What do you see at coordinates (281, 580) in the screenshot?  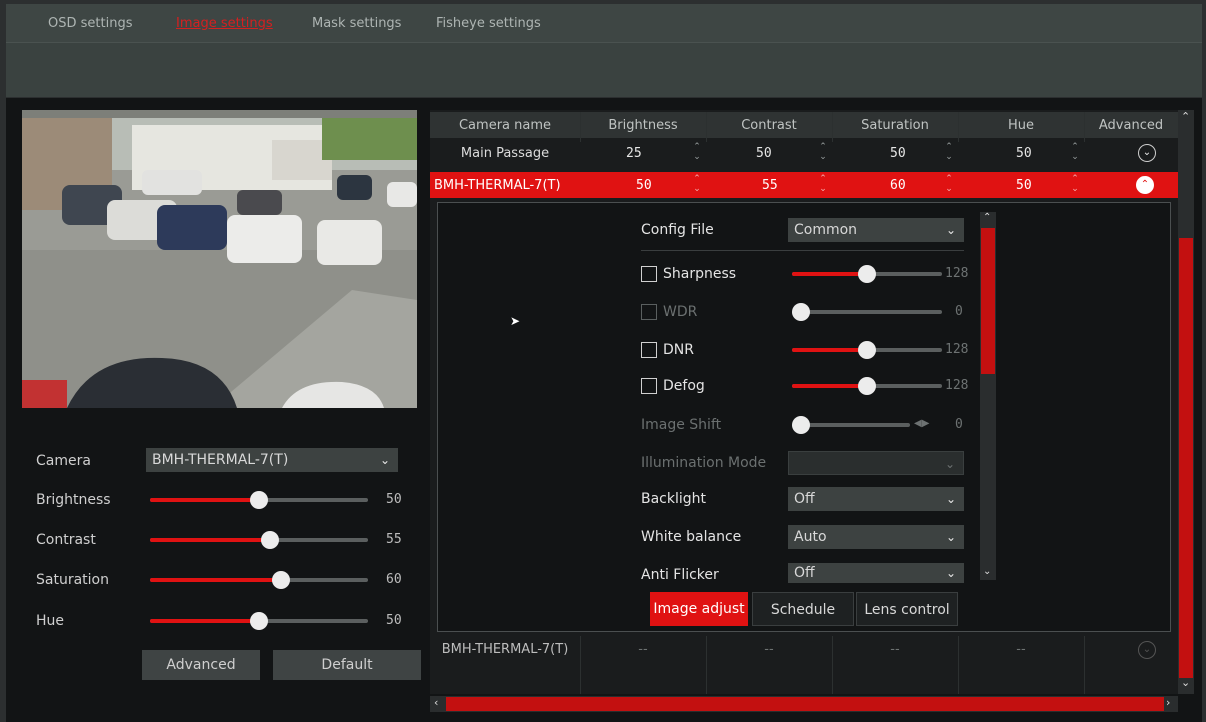 I see `saturation-slider-handle` at bounding box center [281, 580].